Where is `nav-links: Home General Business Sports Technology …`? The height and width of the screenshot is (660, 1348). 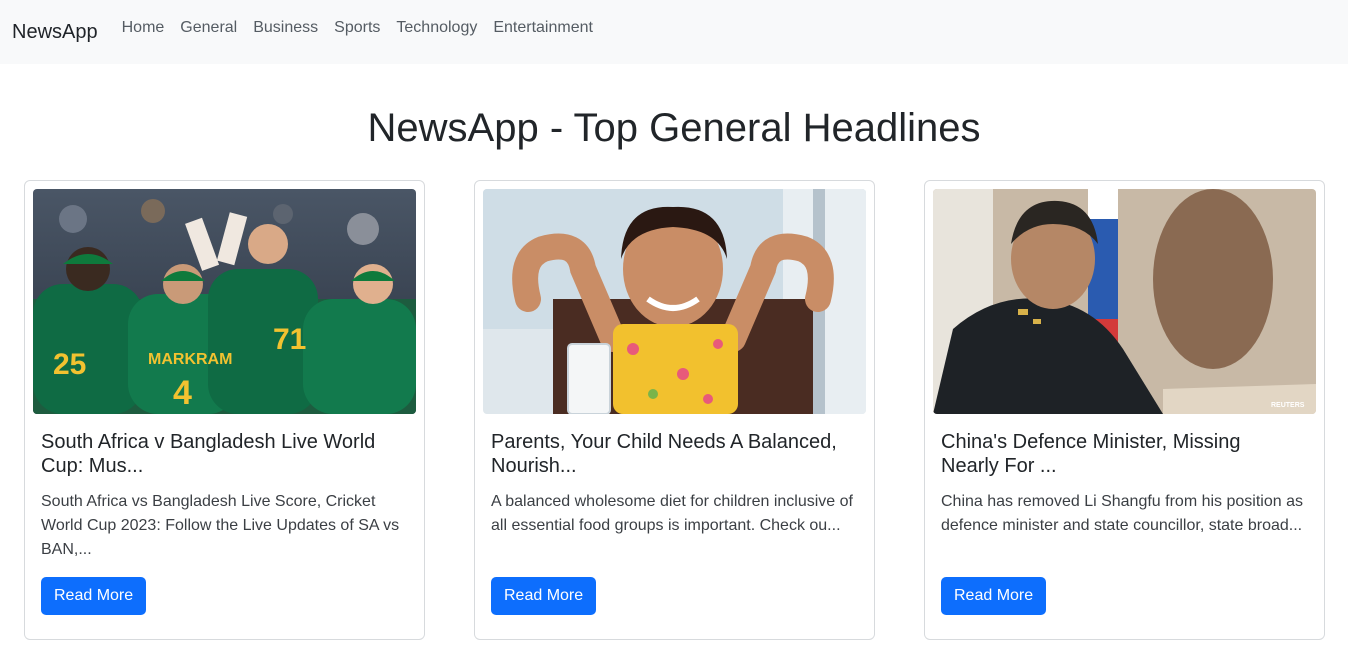 nav-links: Home General Business Sports Technology … is located at coordinates (357, 28).